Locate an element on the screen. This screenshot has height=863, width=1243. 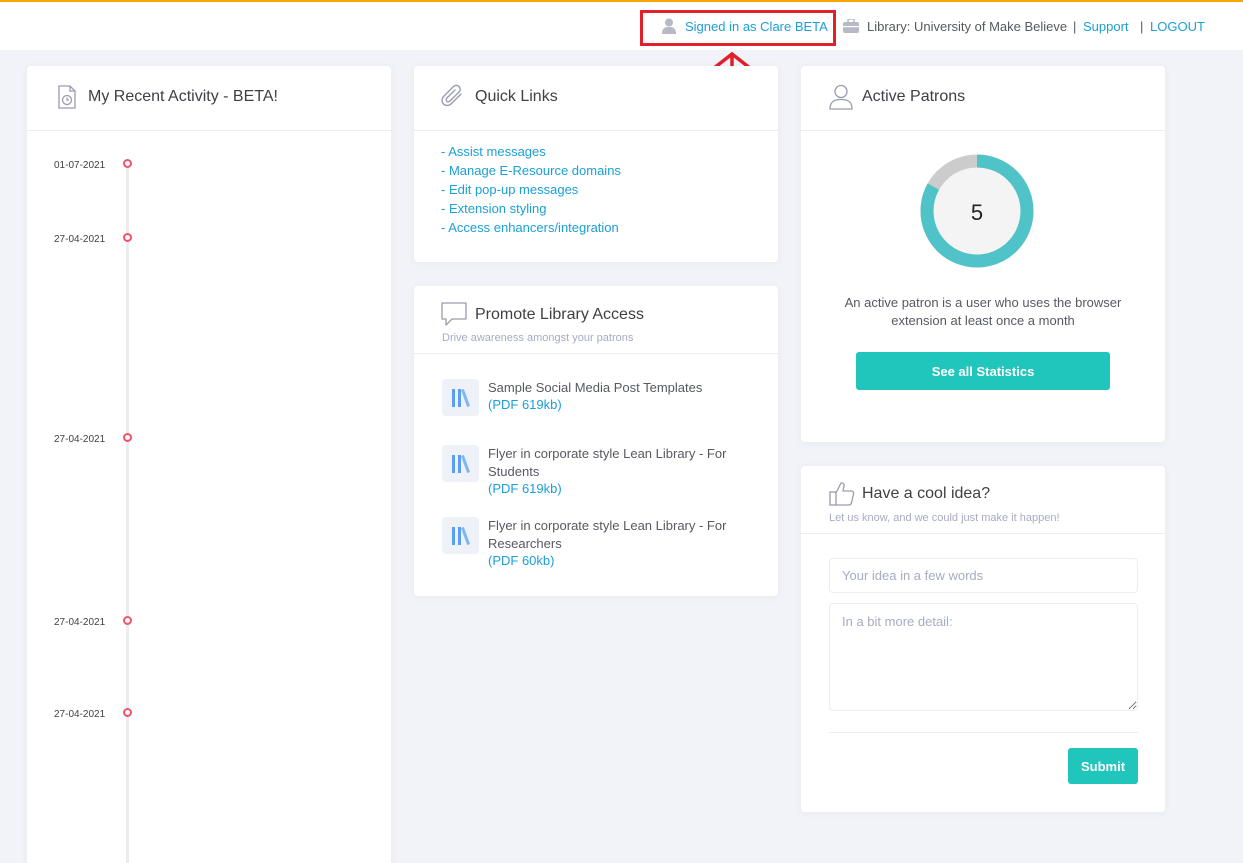
active-patrons-count: 5 is located at coordinates (977, 212).